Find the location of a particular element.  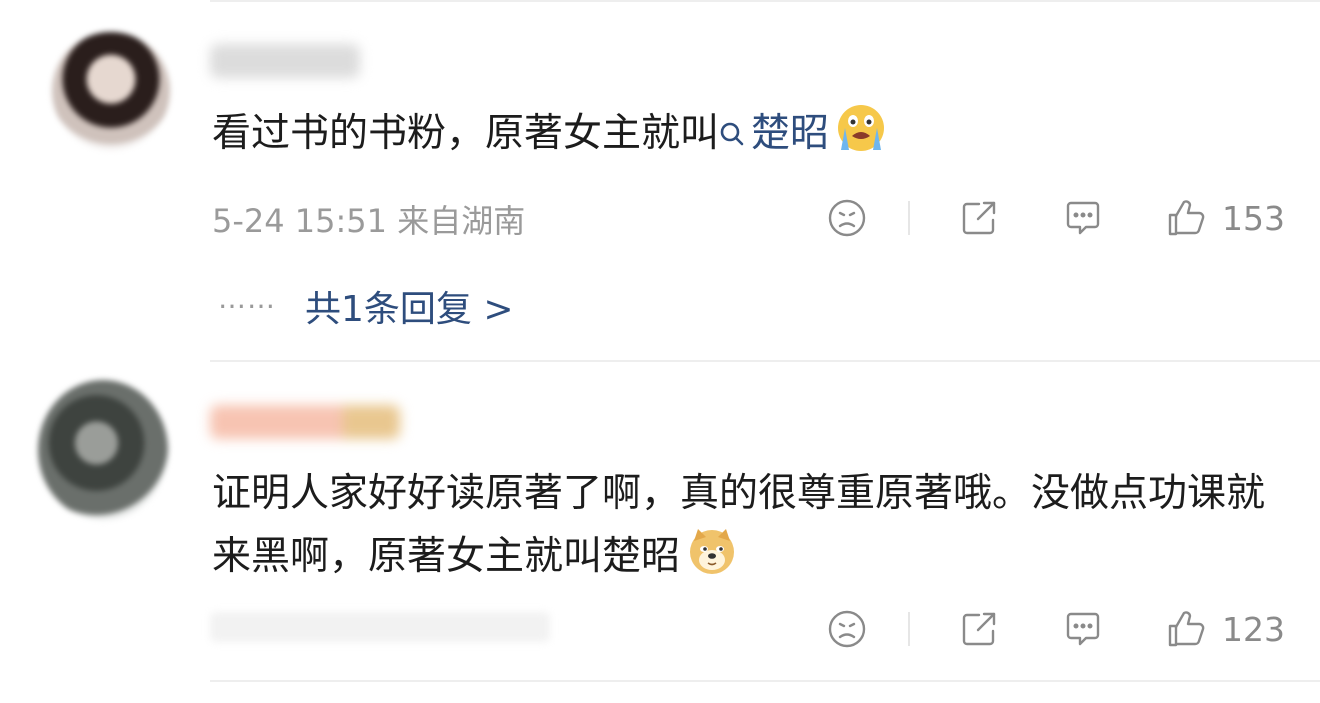

crying-emoji-icon is located at coordinates (861, 128).